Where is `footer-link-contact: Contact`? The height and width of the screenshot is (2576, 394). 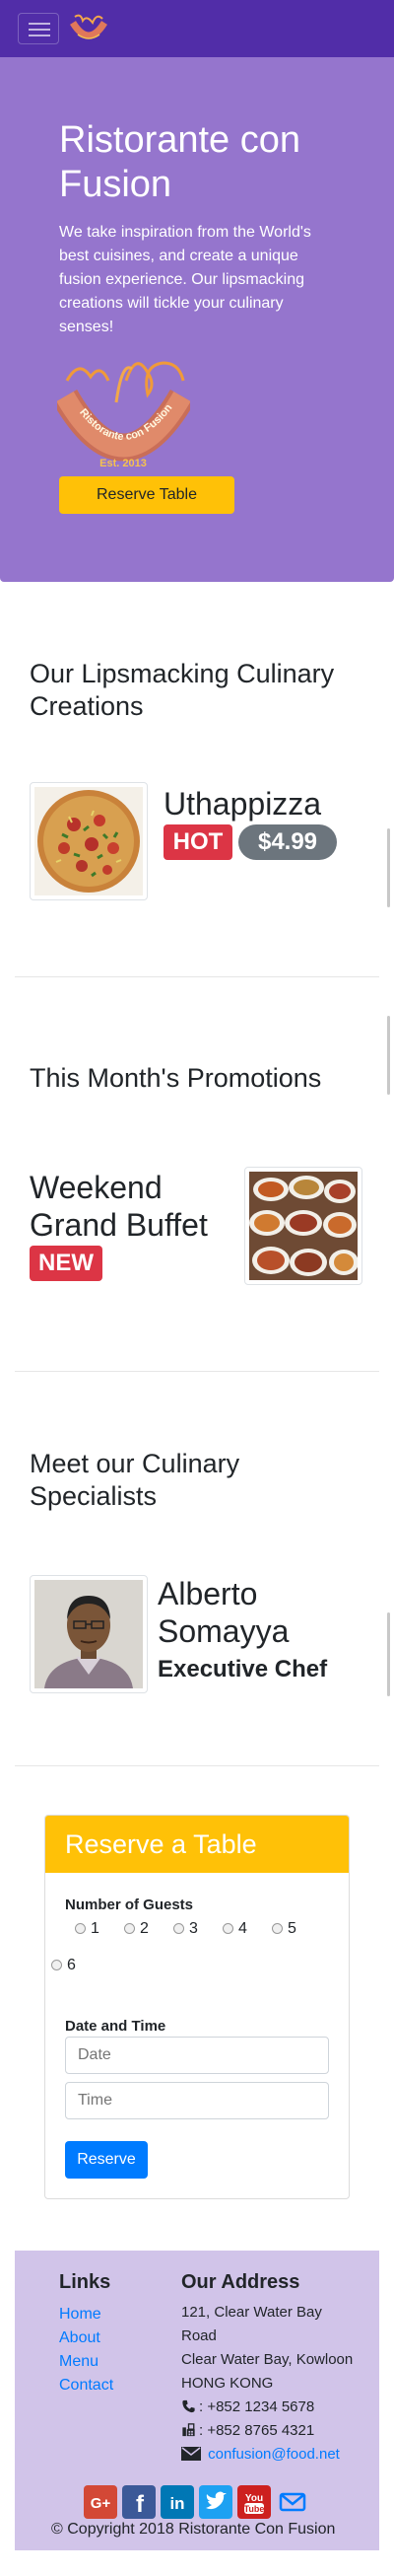
footer-link-contact: Contact is located at coordinates (86, 2386).